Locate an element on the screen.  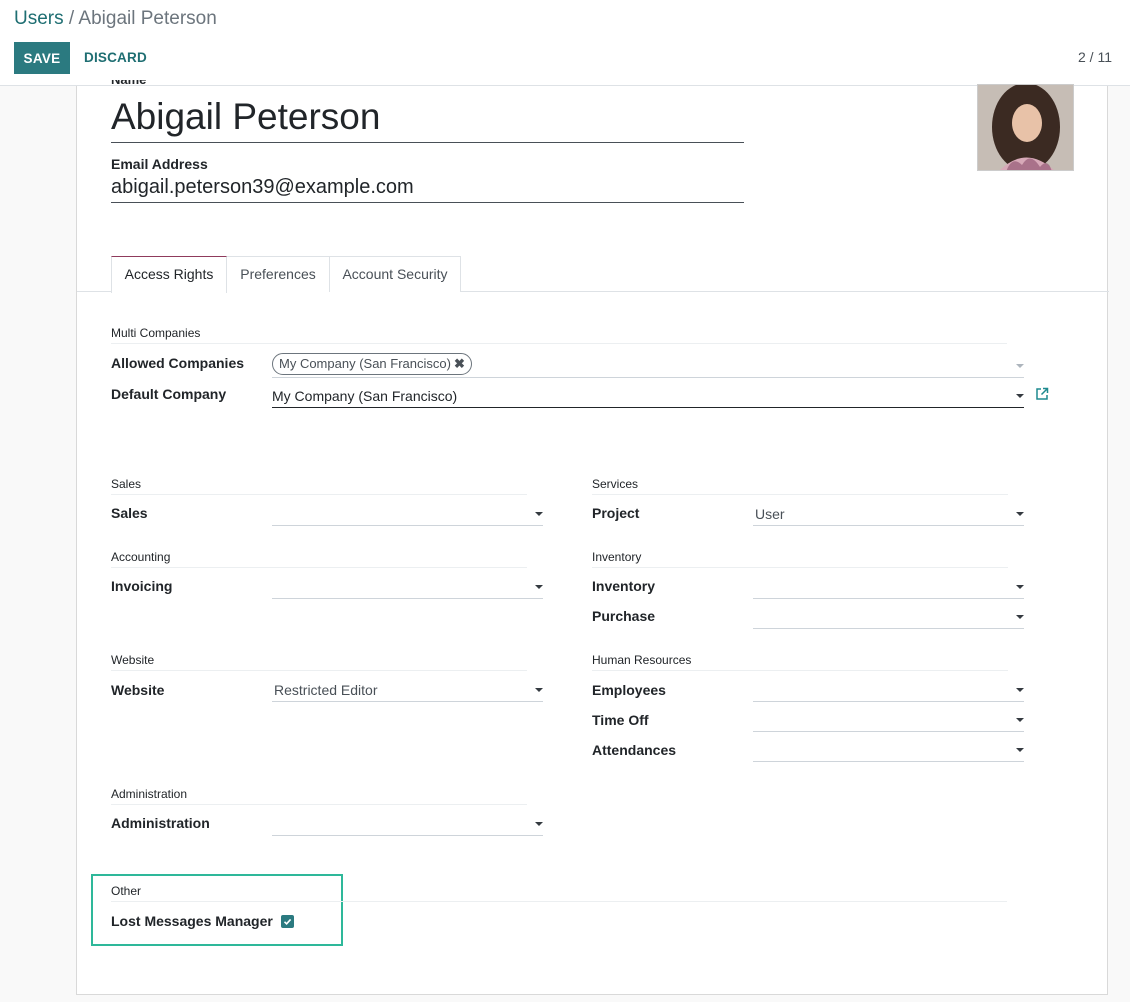
default-company-select: My Company (San Francisco) is located at coordinates (648, 397).